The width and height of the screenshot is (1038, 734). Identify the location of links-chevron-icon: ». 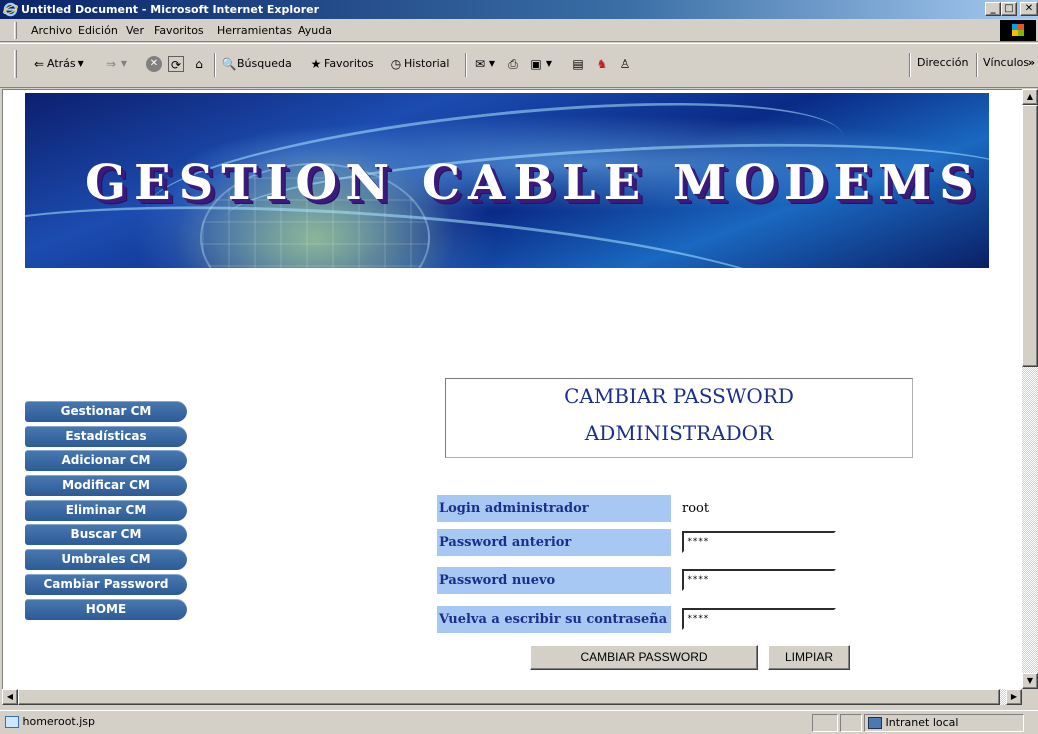
(1031, 62).